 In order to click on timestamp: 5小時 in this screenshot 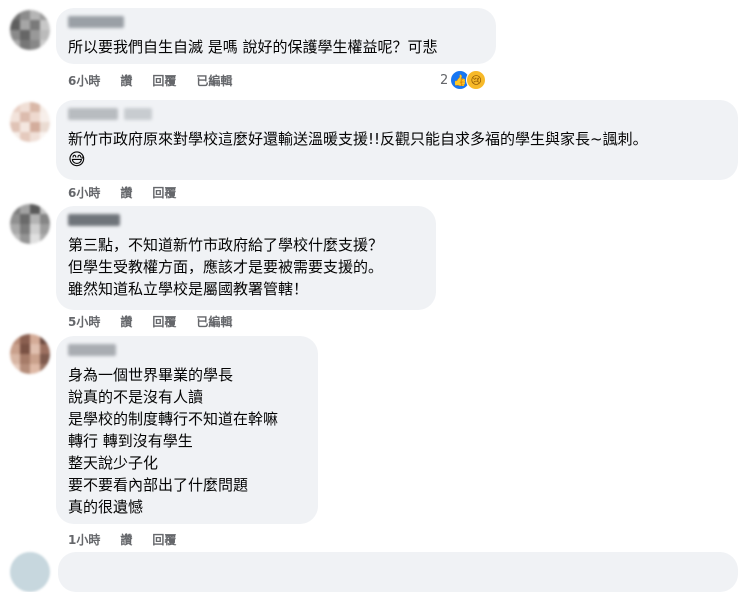, I will do `click(84, 321)`.